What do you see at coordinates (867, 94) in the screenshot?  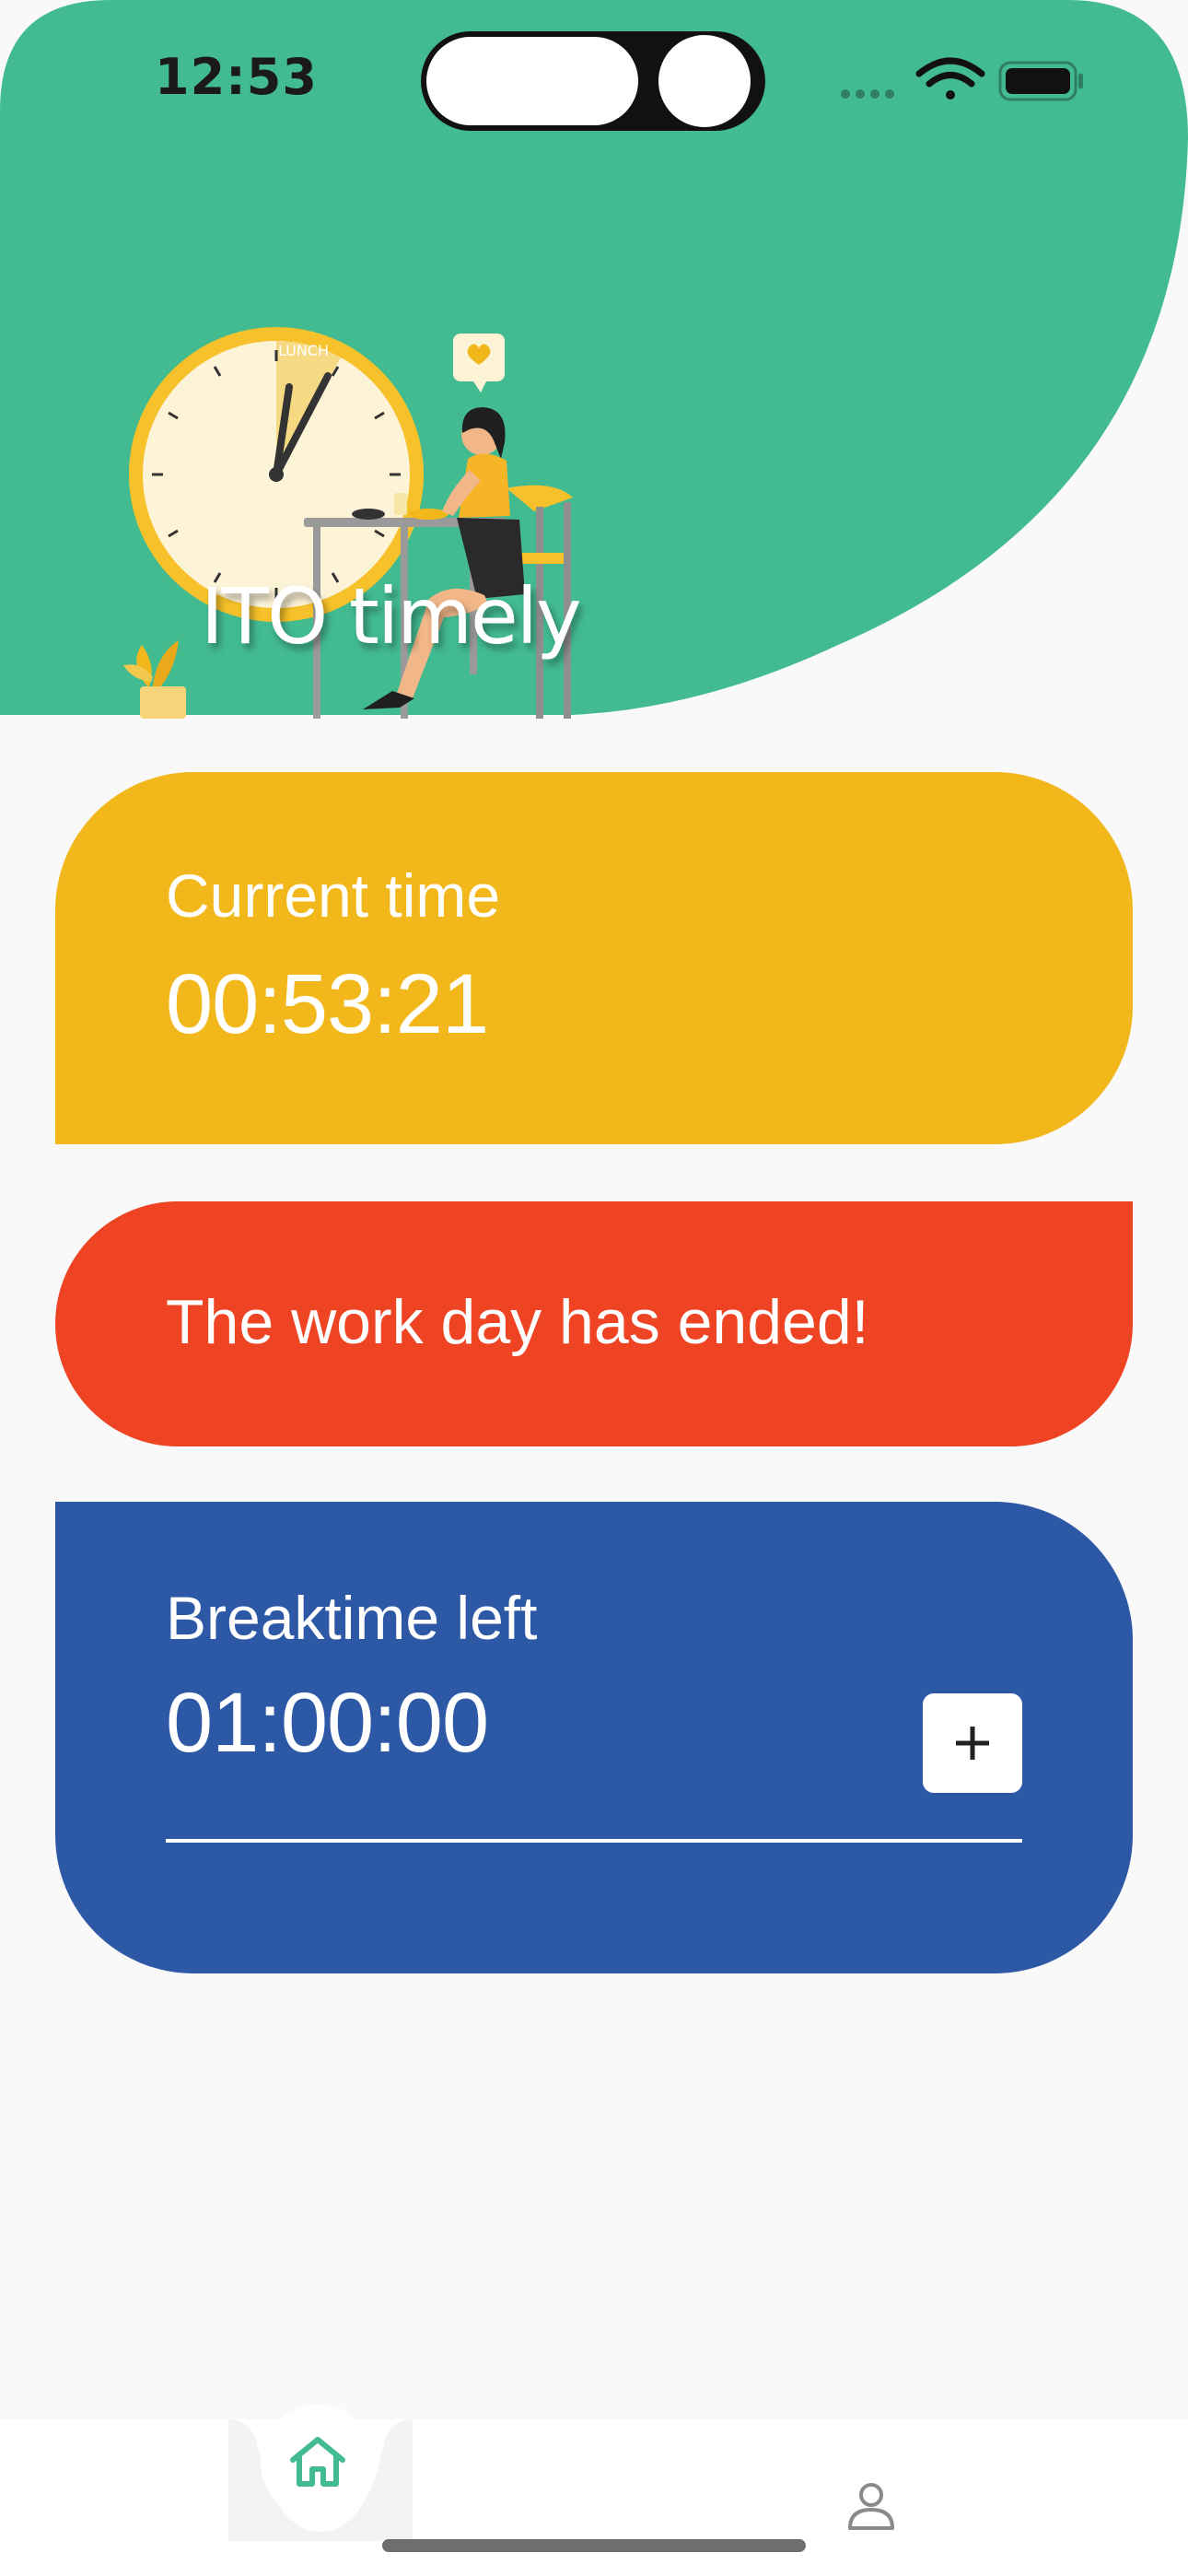 I see `signal-icon` at bounding box center [867, 94].